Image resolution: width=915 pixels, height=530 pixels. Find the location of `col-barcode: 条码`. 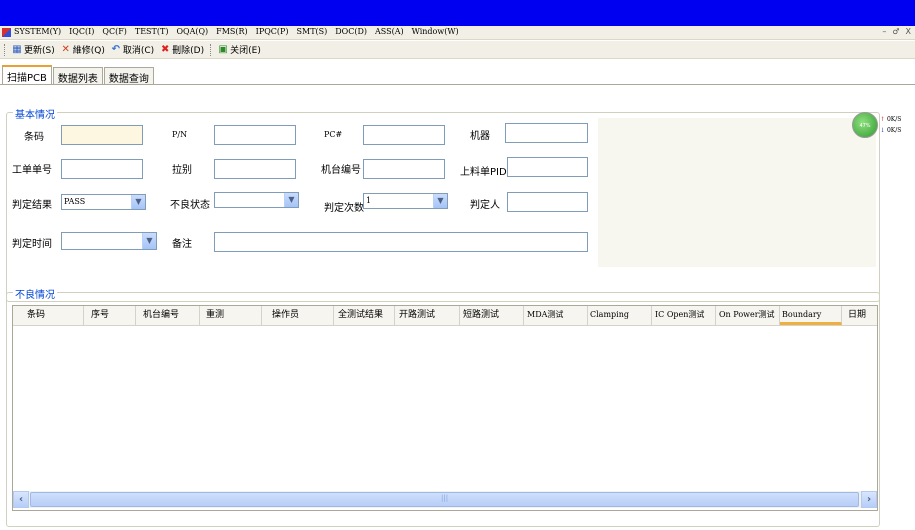

col-barcode: 条码 is located at coordinates (48, 315).